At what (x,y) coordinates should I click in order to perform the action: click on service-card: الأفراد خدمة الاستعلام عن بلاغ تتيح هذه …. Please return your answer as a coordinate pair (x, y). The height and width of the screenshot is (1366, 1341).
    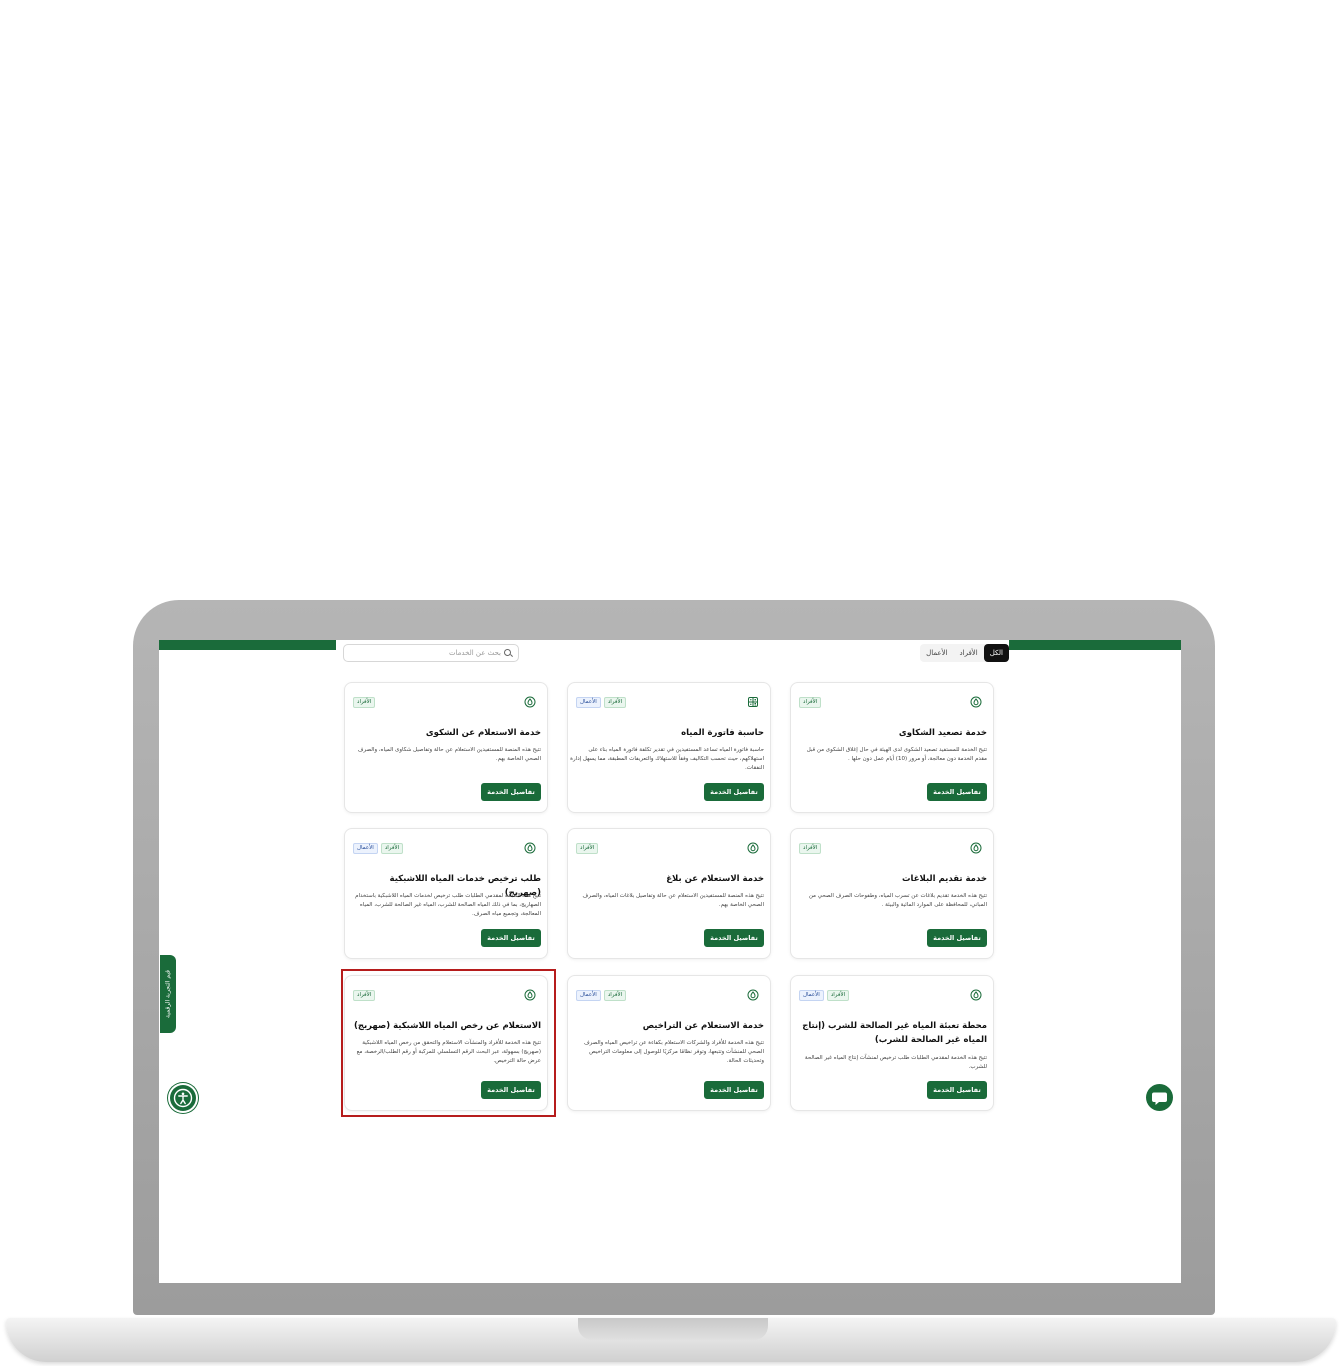
    Looking at the image, I should click on (669, 893).